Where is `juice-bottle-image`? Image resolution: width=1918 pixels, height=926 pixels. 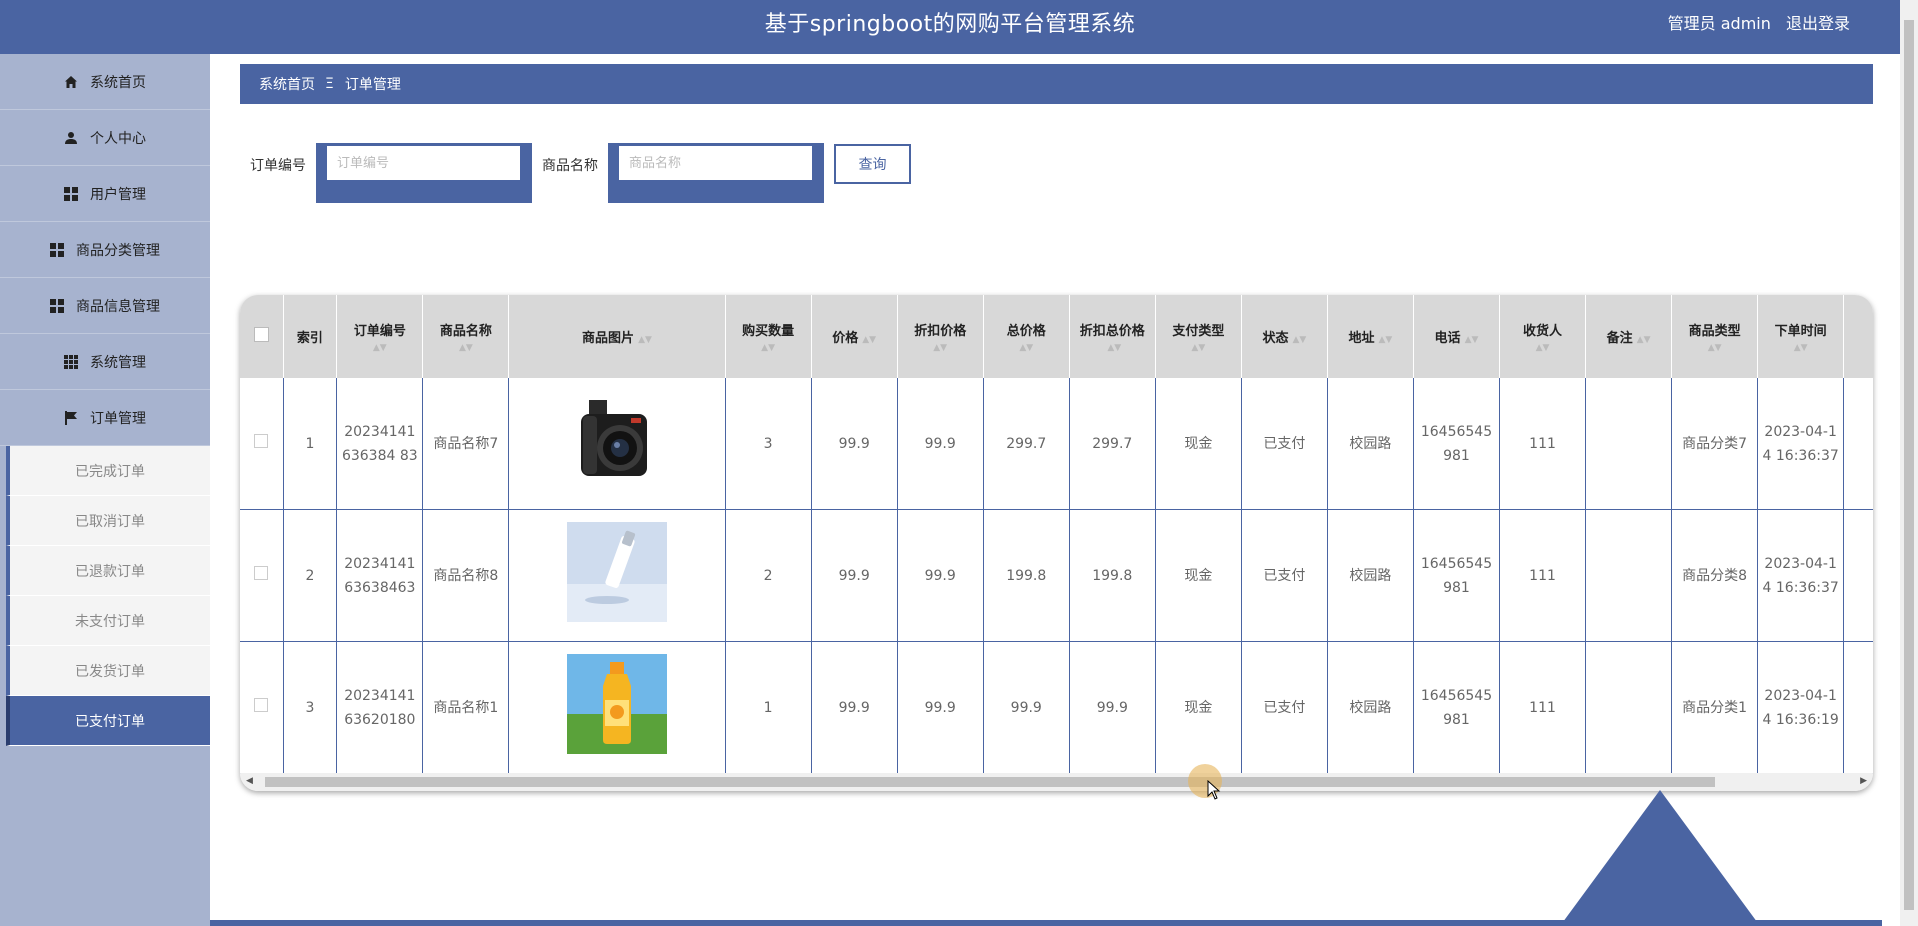
juice-bottle-image is located at coordinates (616, 703).